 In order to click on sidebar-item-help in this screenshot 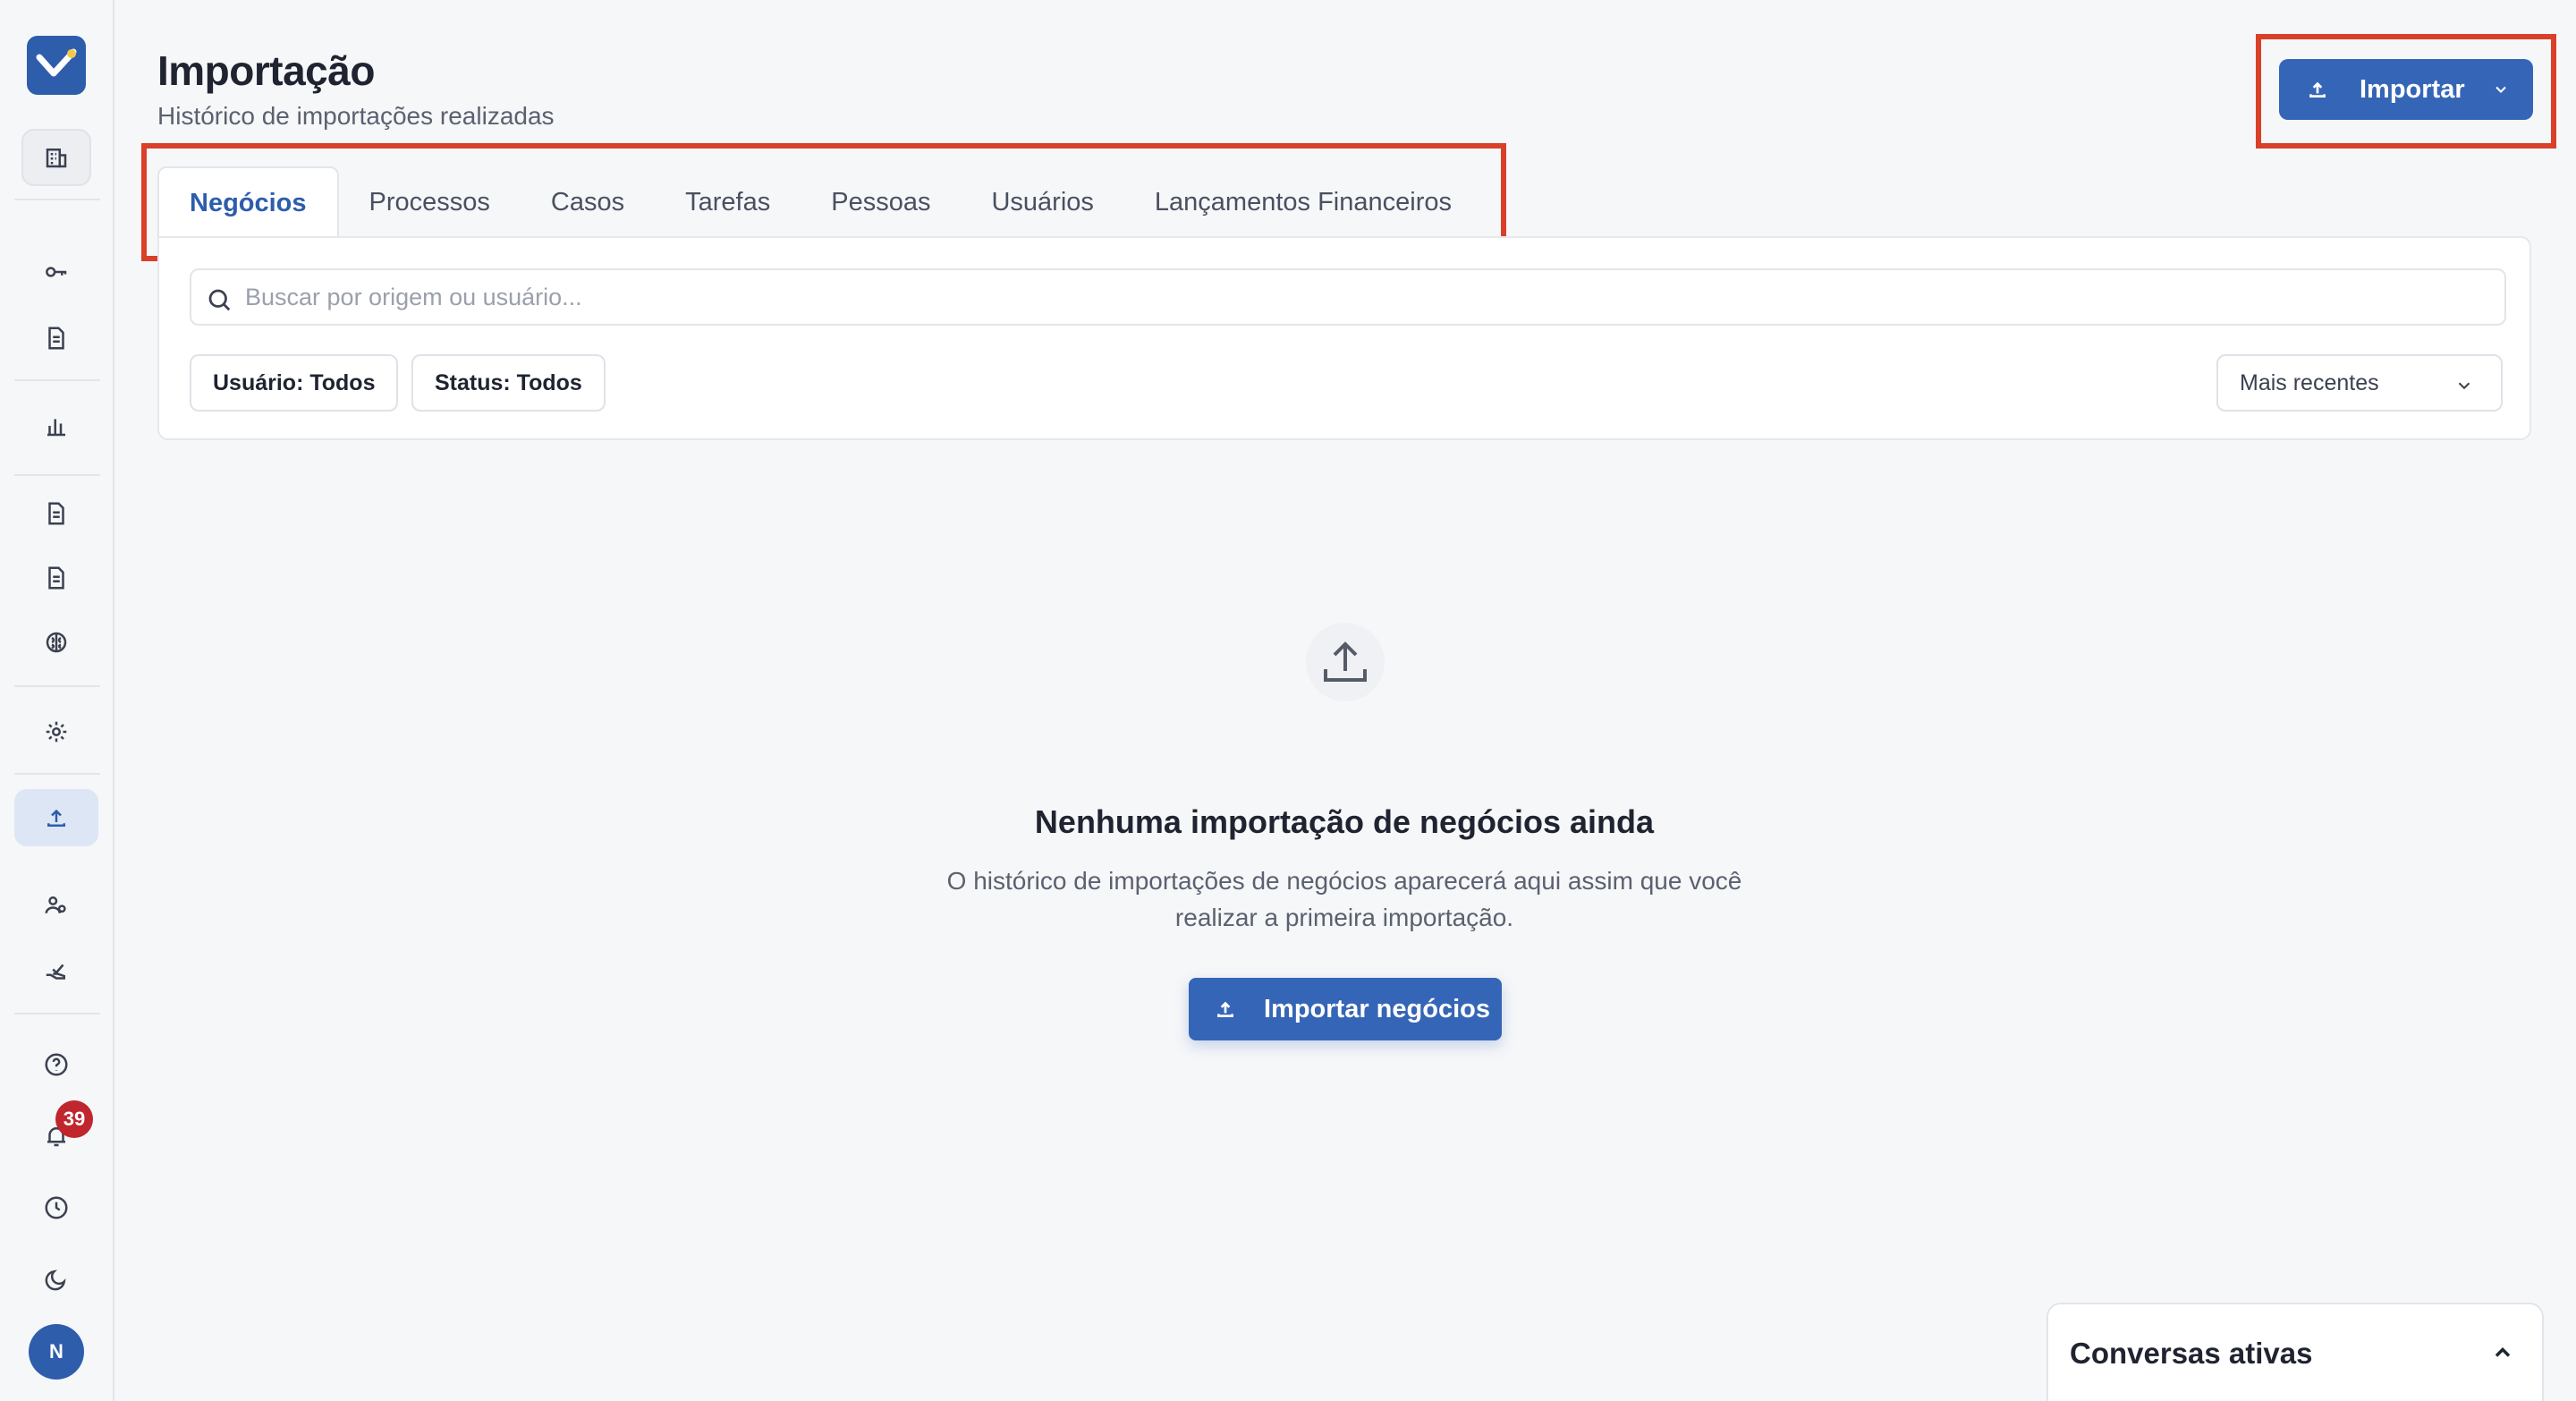, I will do `click(56, 1064)`.